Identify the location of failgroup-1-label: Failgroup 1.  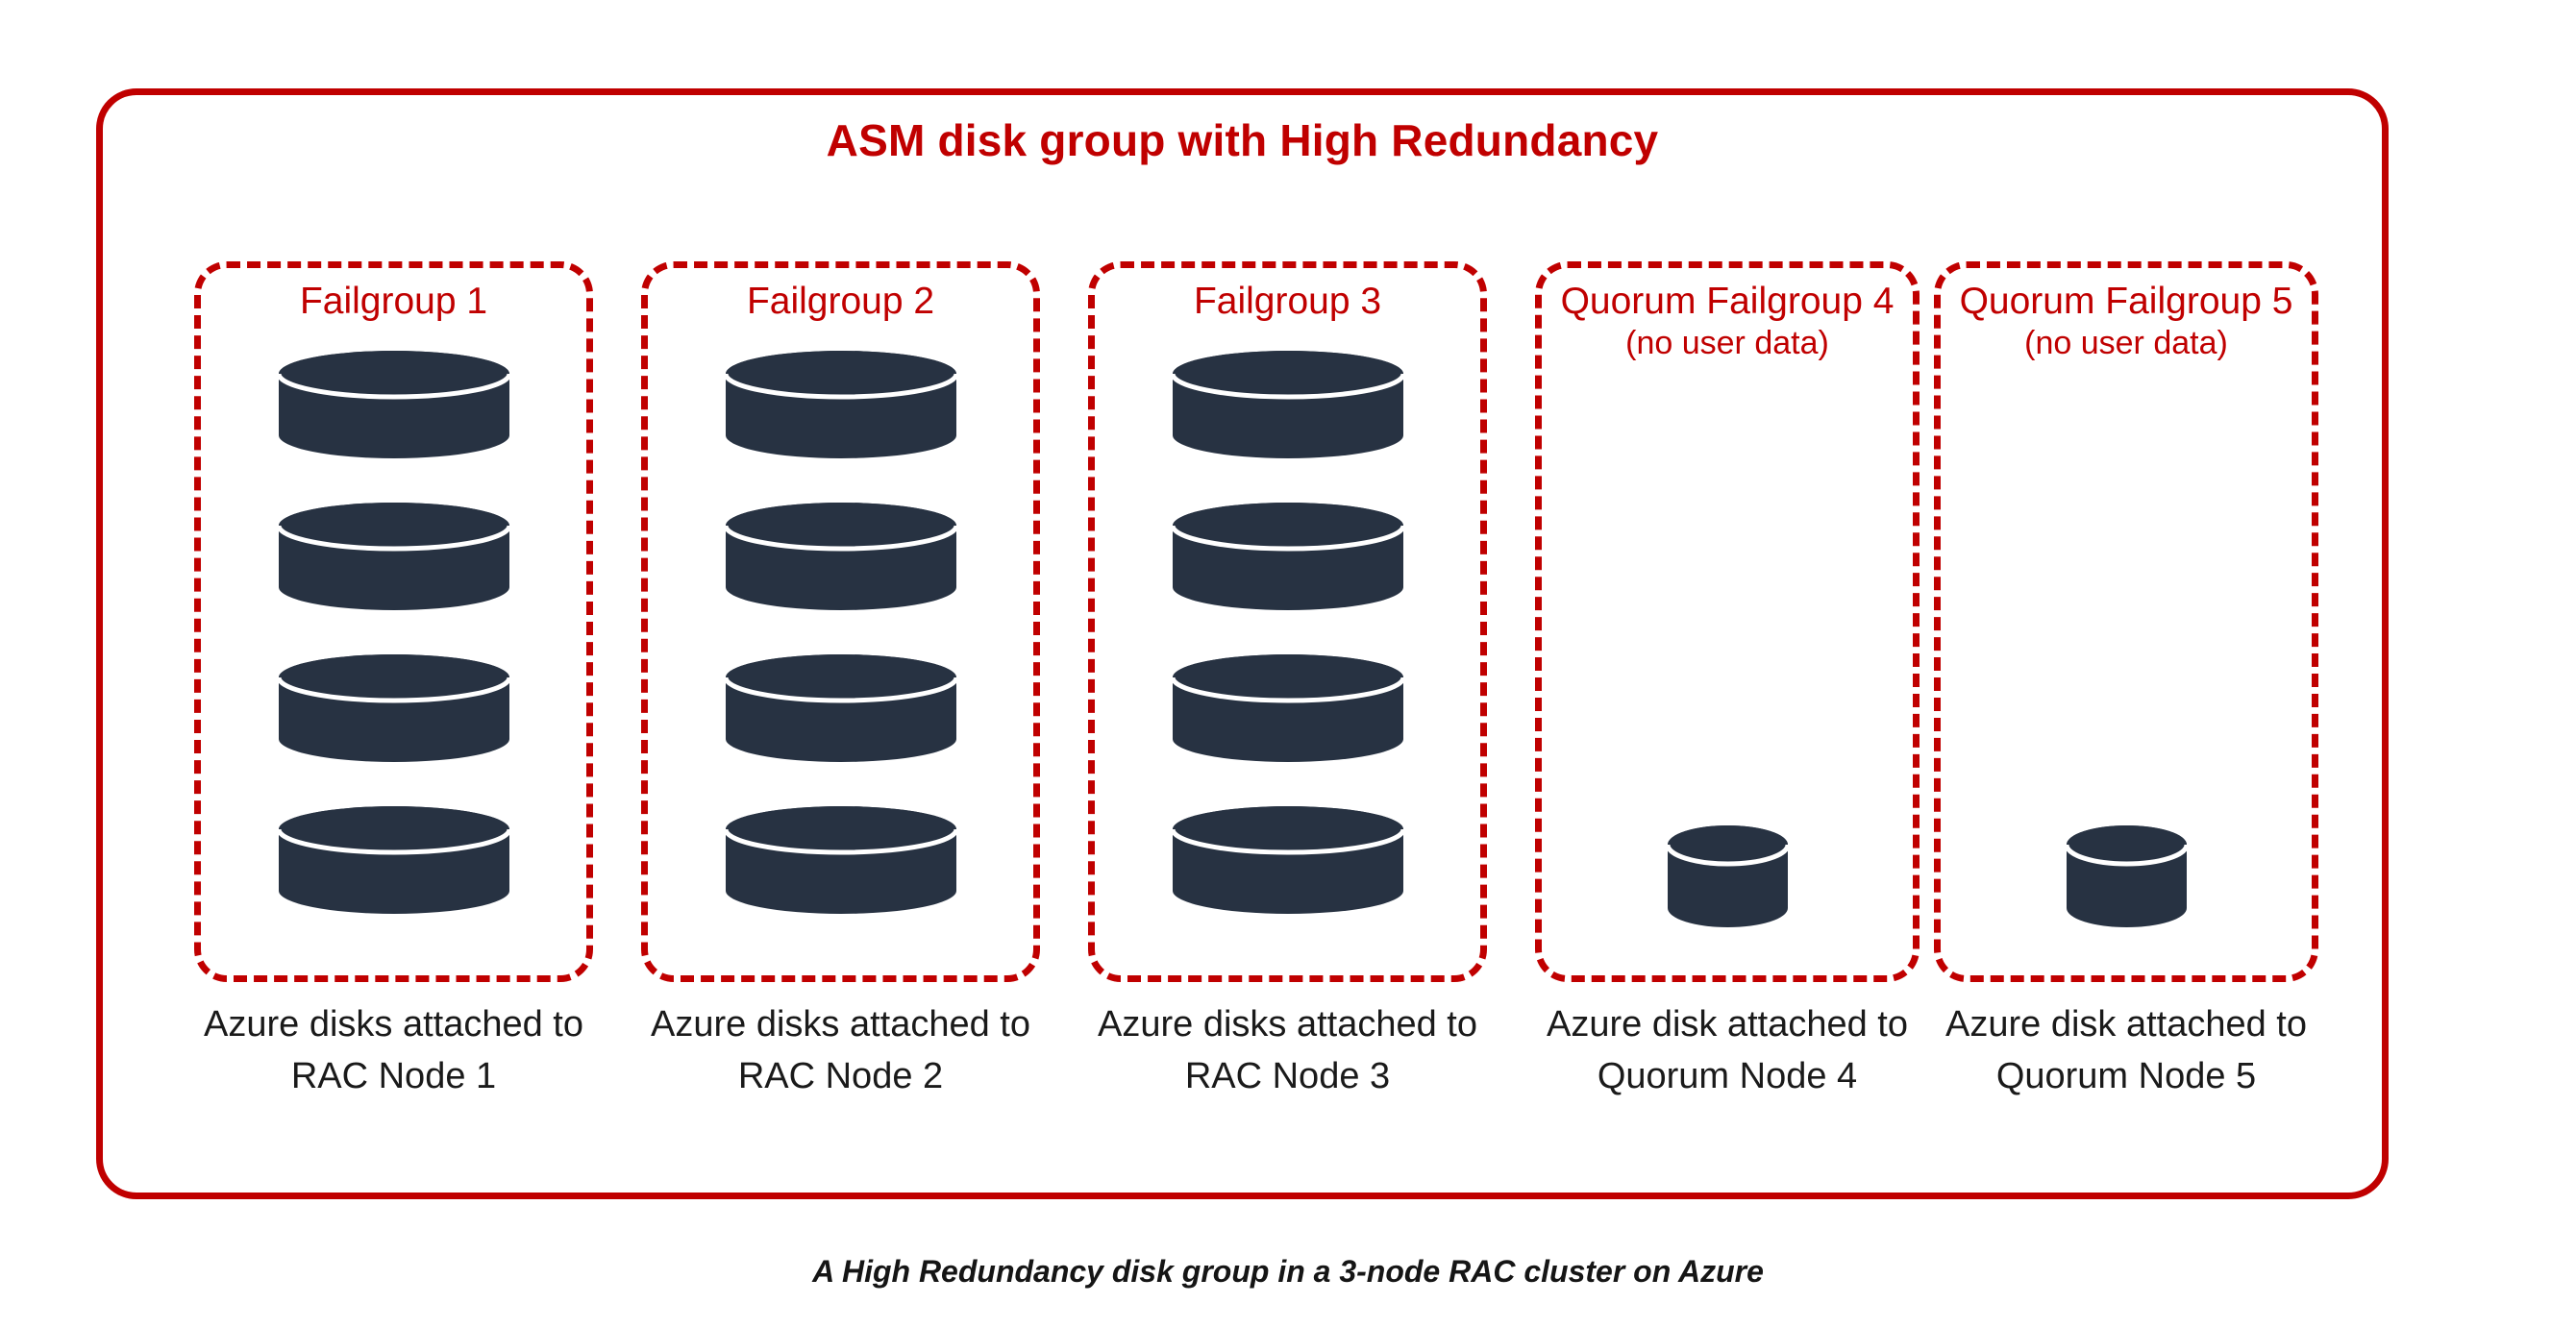
(393, 302).